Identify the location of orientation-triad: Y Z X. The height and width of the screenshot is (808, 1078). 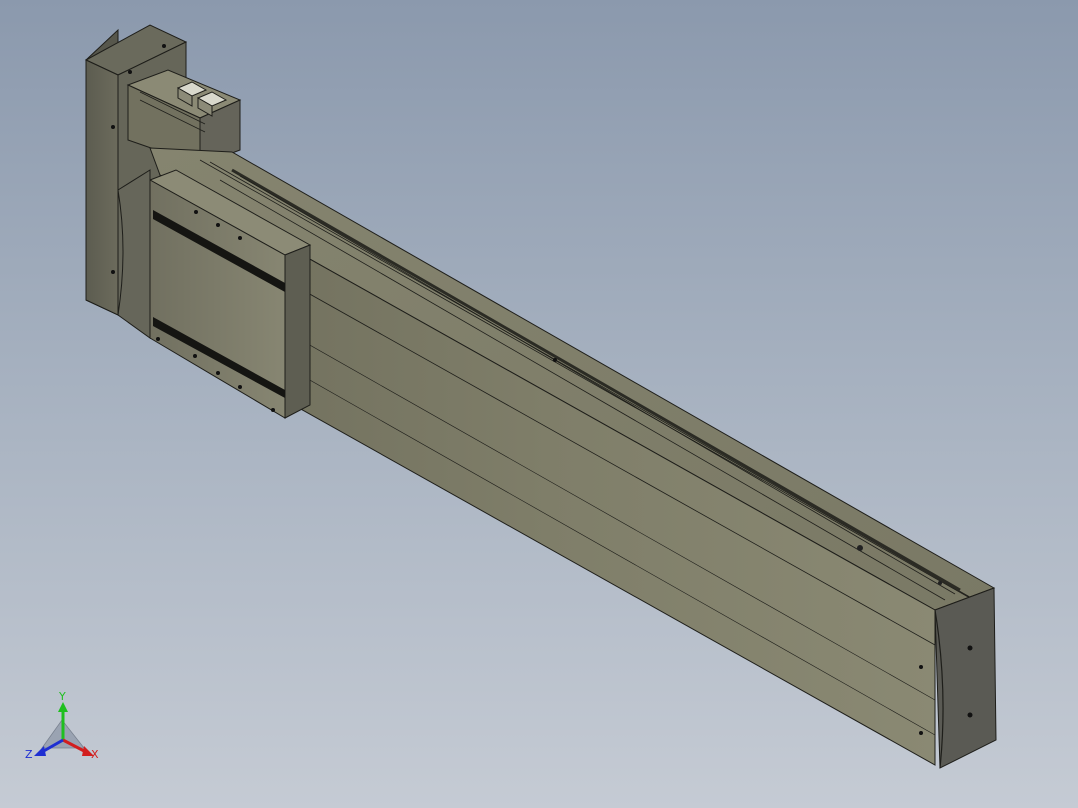
(67, 730).